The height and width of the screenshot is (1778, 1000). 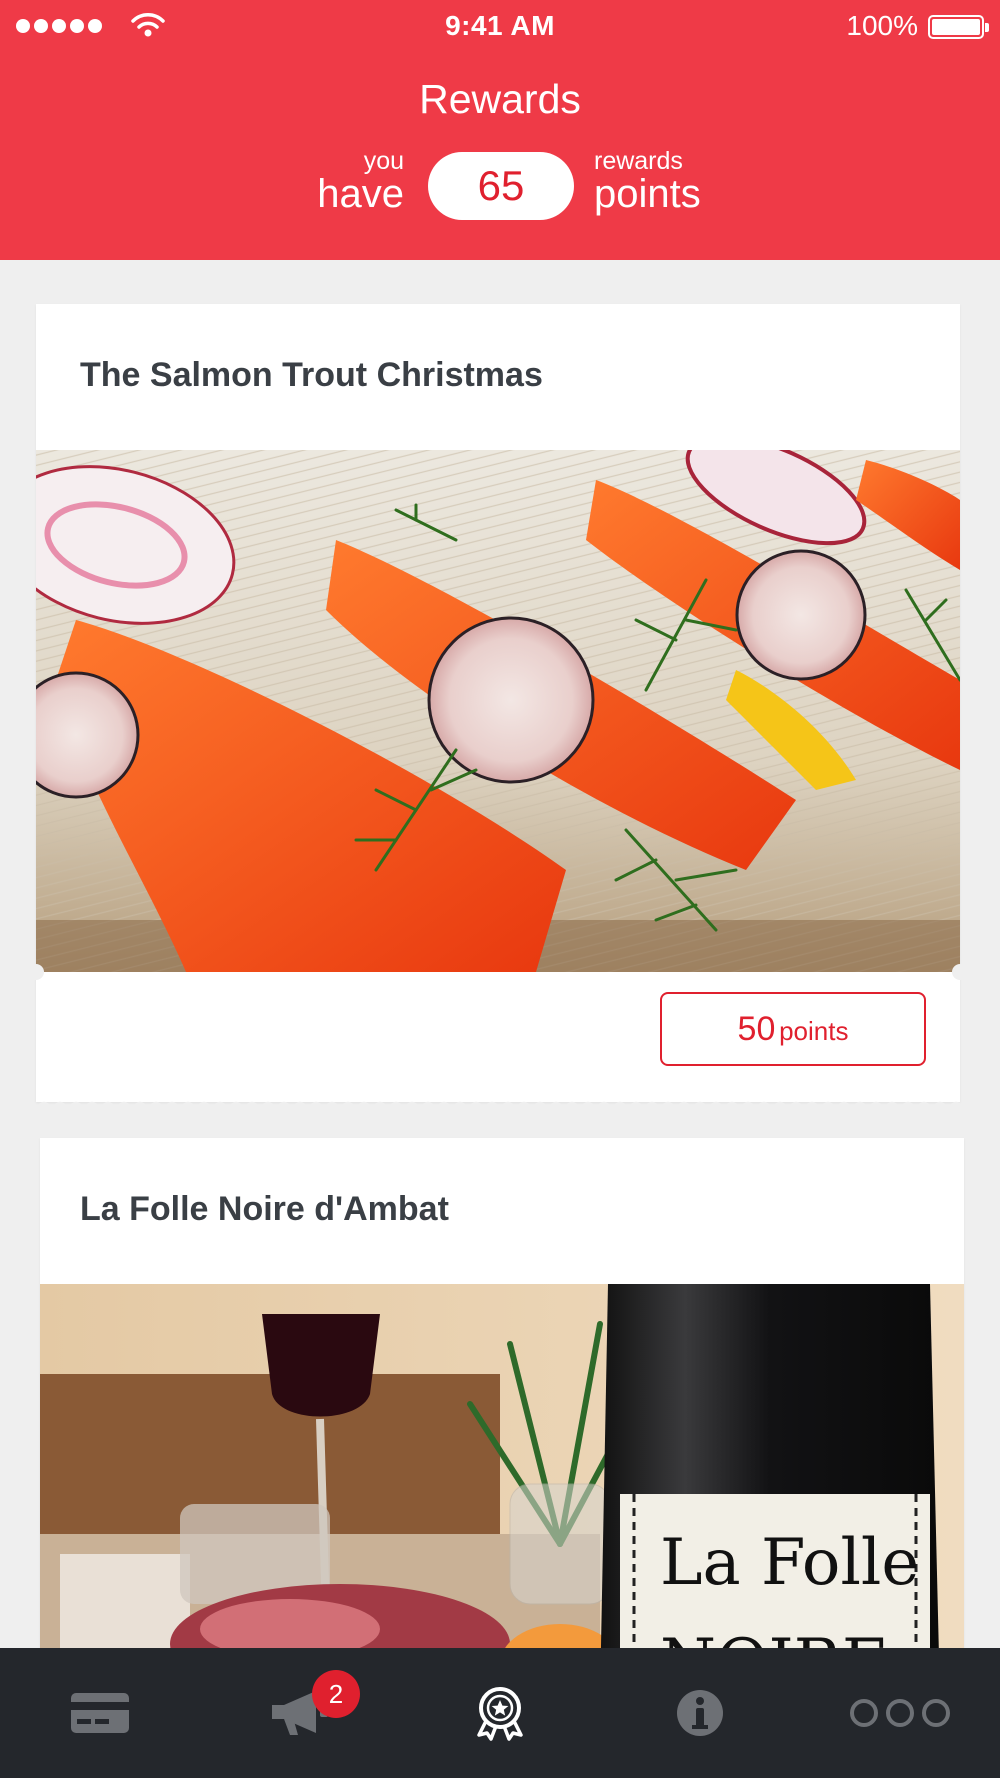 I want to click on cost-unit: points, so click(x=814, y=1031).